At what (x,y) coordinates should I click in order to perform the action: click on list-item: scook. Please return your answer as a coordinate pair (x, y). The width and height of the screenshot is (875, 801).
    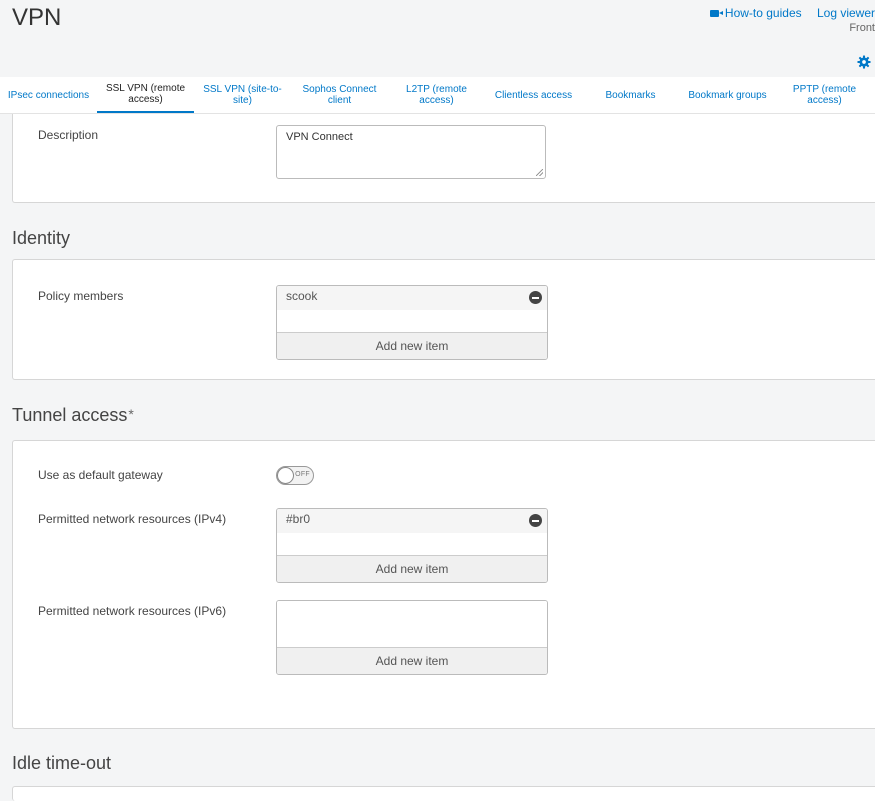
    Looking at the image, I should click on (412, 298).